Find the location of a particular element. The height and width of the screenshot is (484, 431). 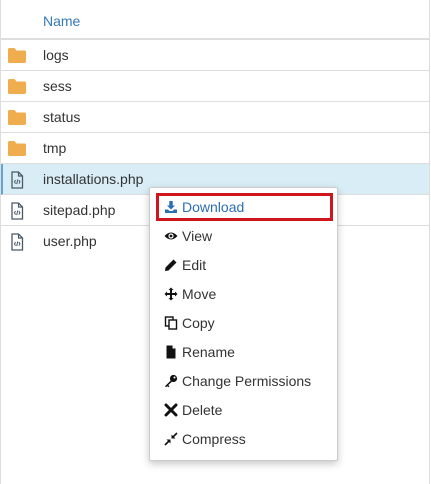

file-icon is located at coordinates (171, 349).